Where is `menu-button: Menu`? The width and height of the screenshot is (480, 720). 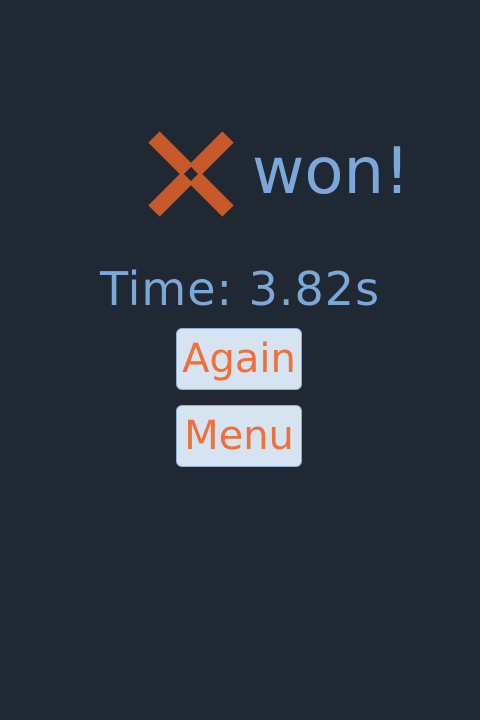
menu-button: Menu is located at coordinates (239, 436).